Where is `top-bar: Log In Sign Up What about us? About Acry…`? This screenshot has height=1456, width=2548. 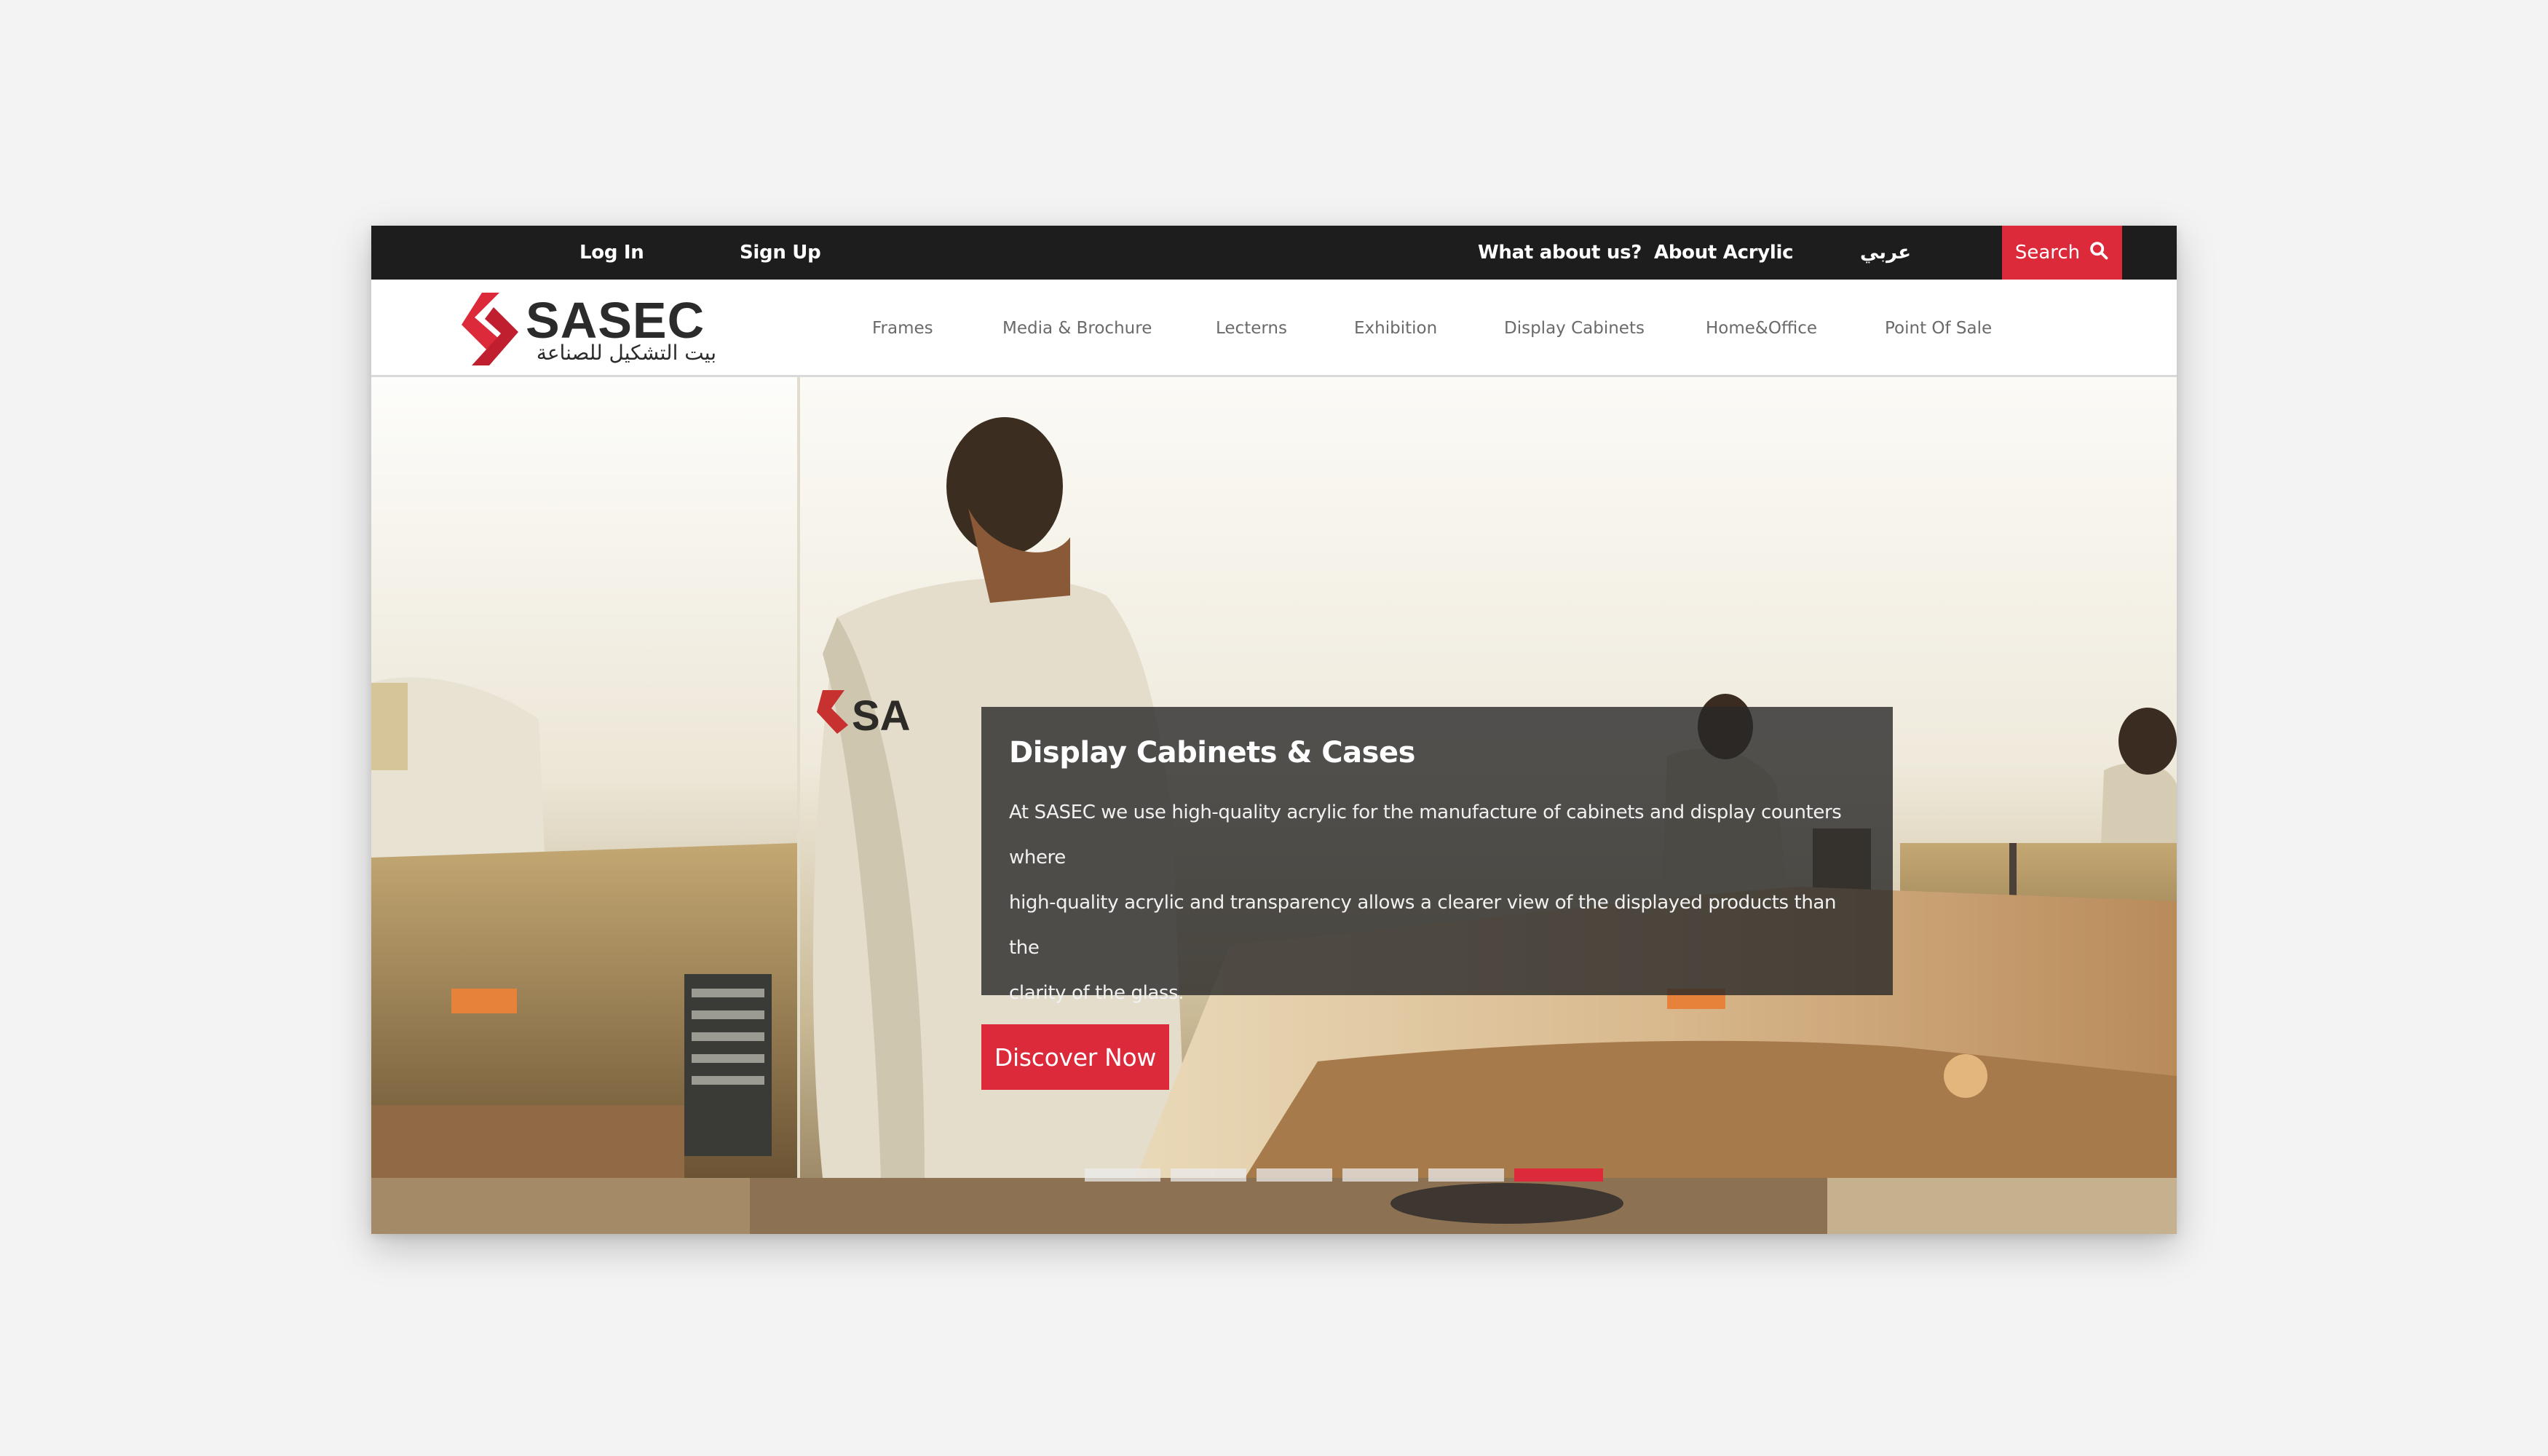
top-bar: Log In Sign Up What about us? About Acry… is located at coordinates (1274, 253).